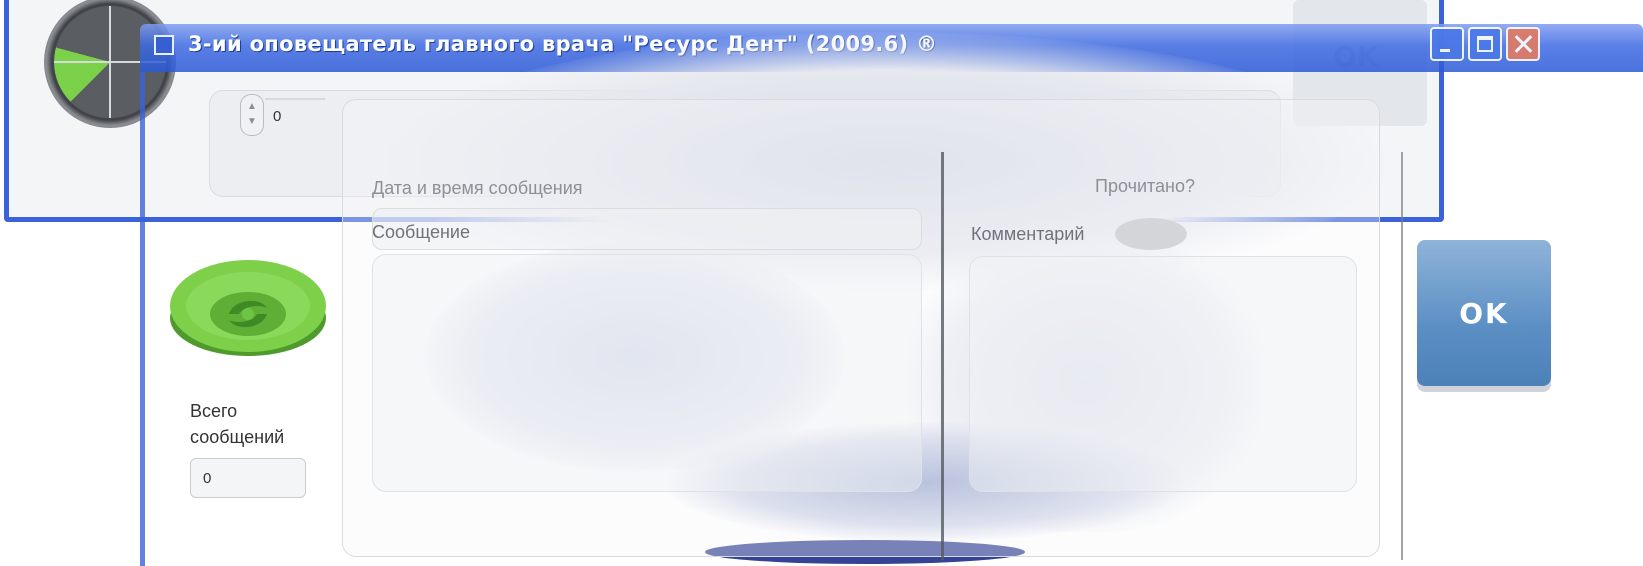 This screenshot has height=566, width=1643. I want to click on spinner-up-icon: ▲, so click(252, 107).